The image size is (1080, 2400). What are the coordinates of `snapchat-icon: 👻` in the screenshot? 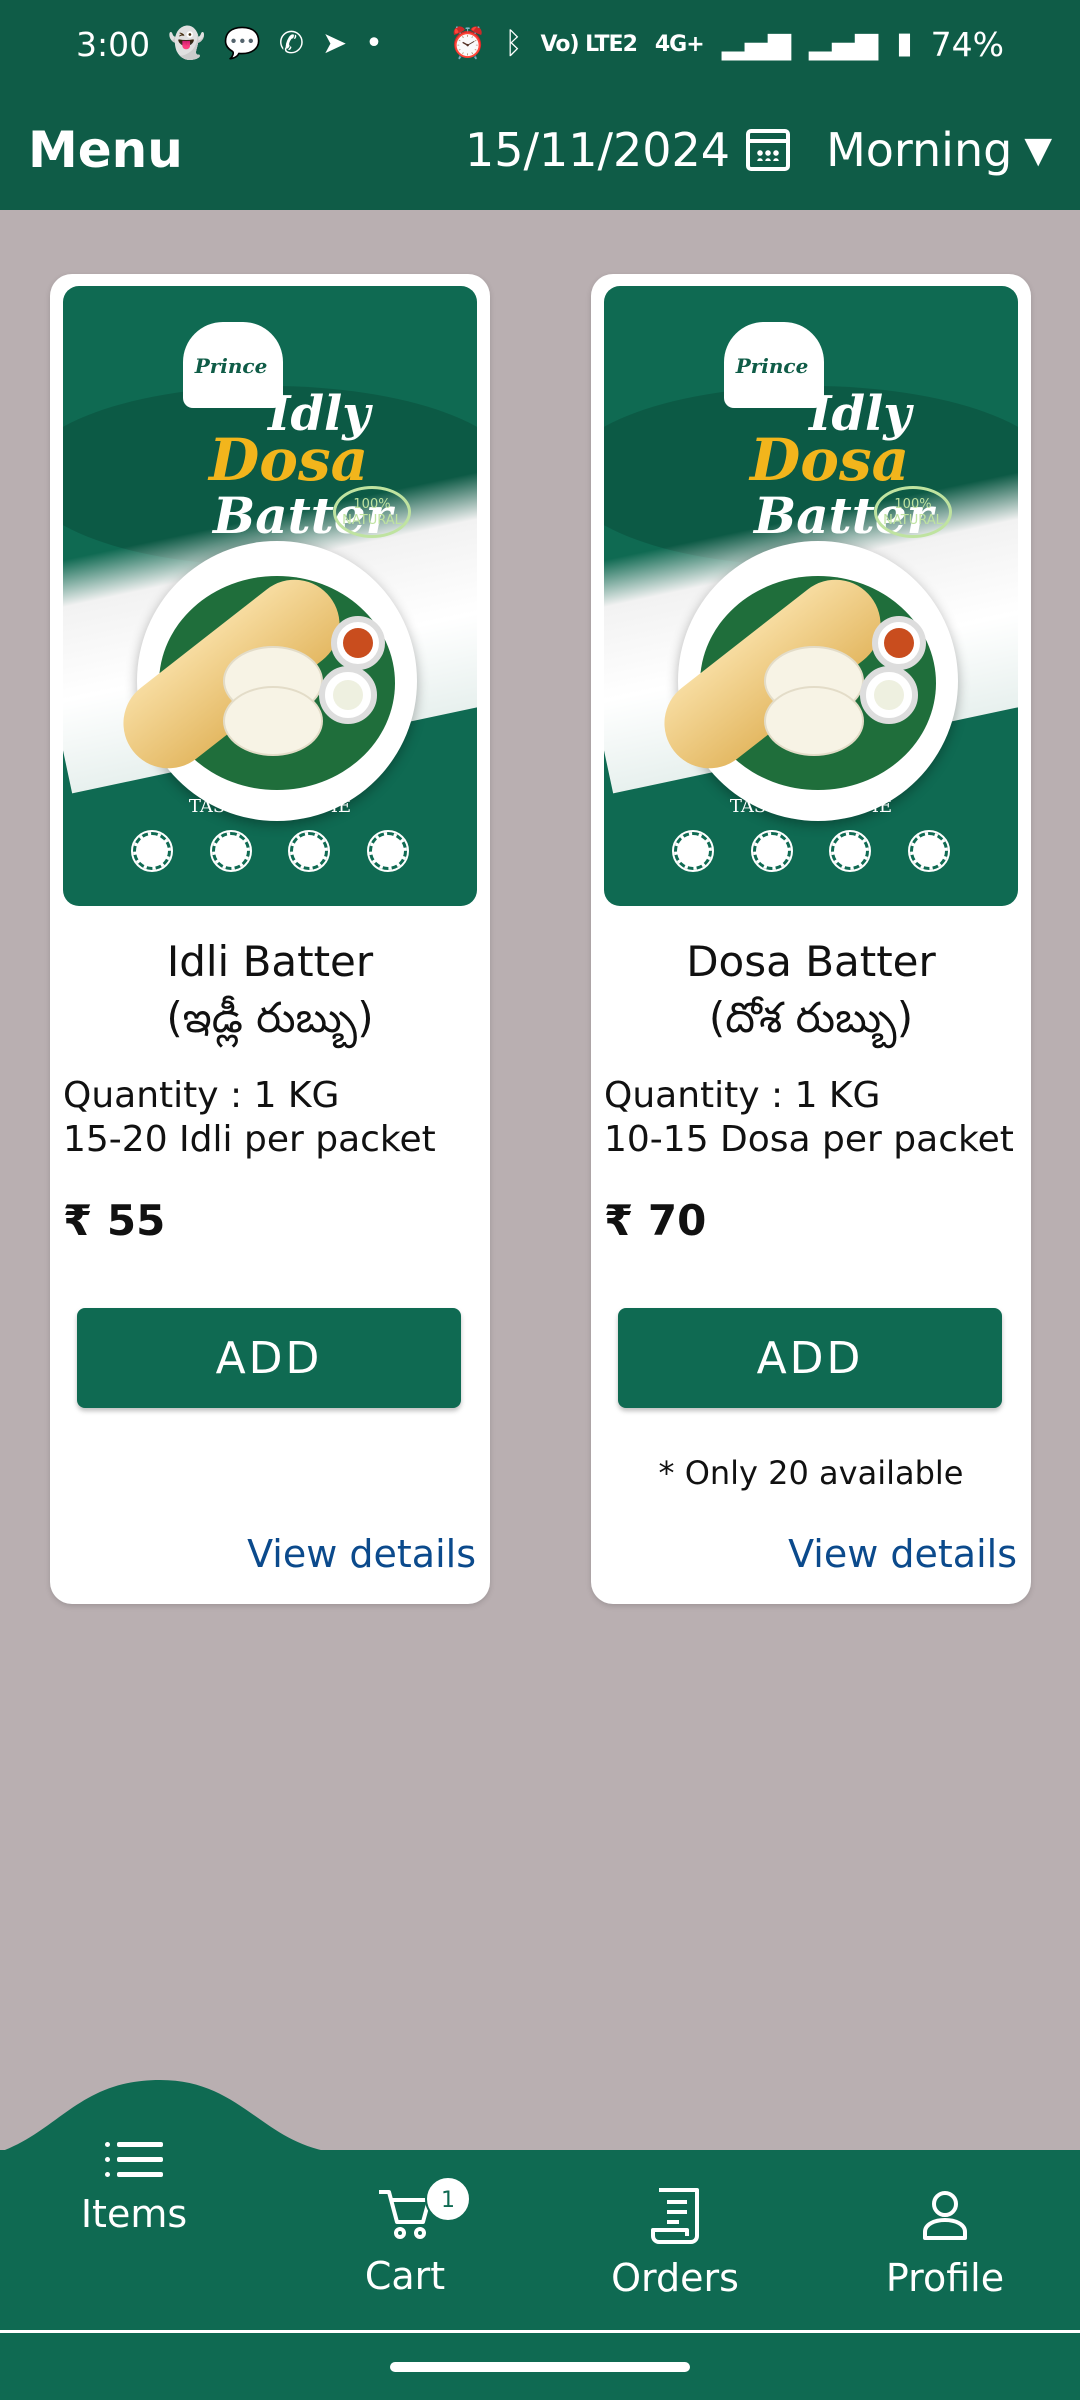 It's located at (187, 43).